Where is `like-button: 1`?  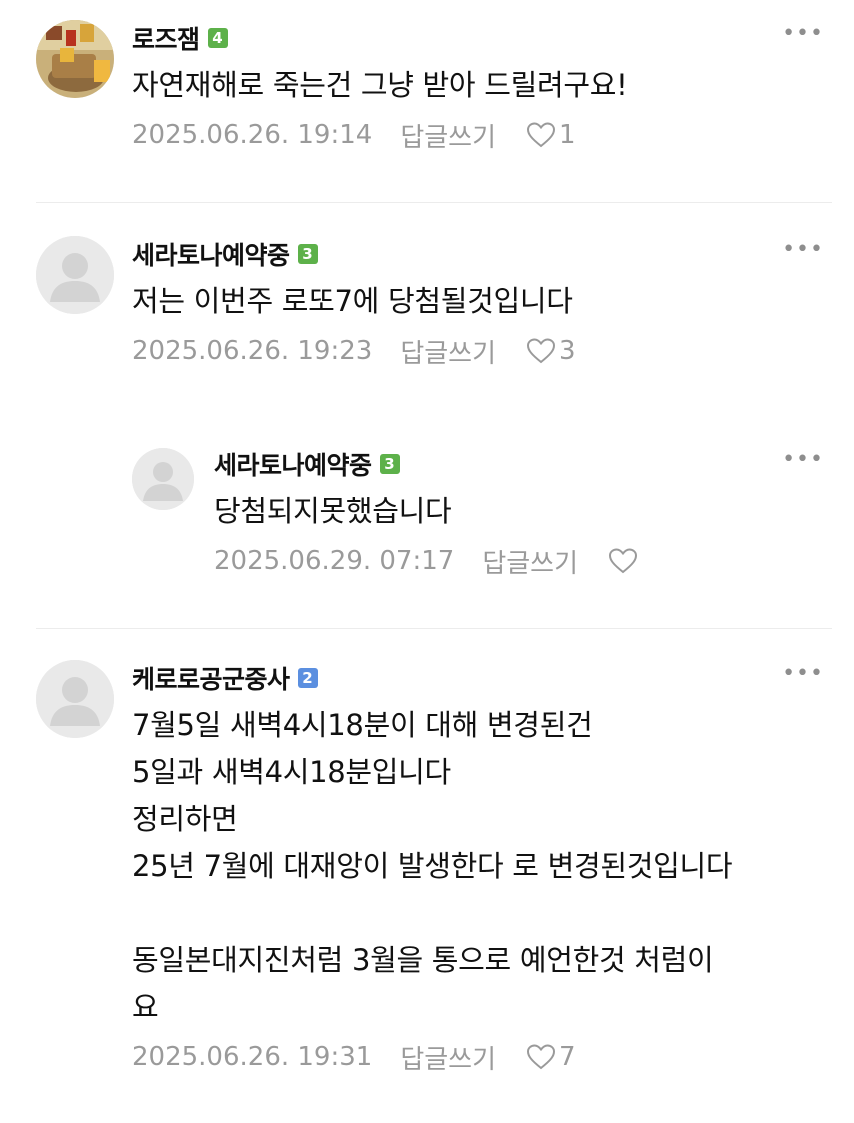 like-button: 1 is located at coordinates (551, 135).